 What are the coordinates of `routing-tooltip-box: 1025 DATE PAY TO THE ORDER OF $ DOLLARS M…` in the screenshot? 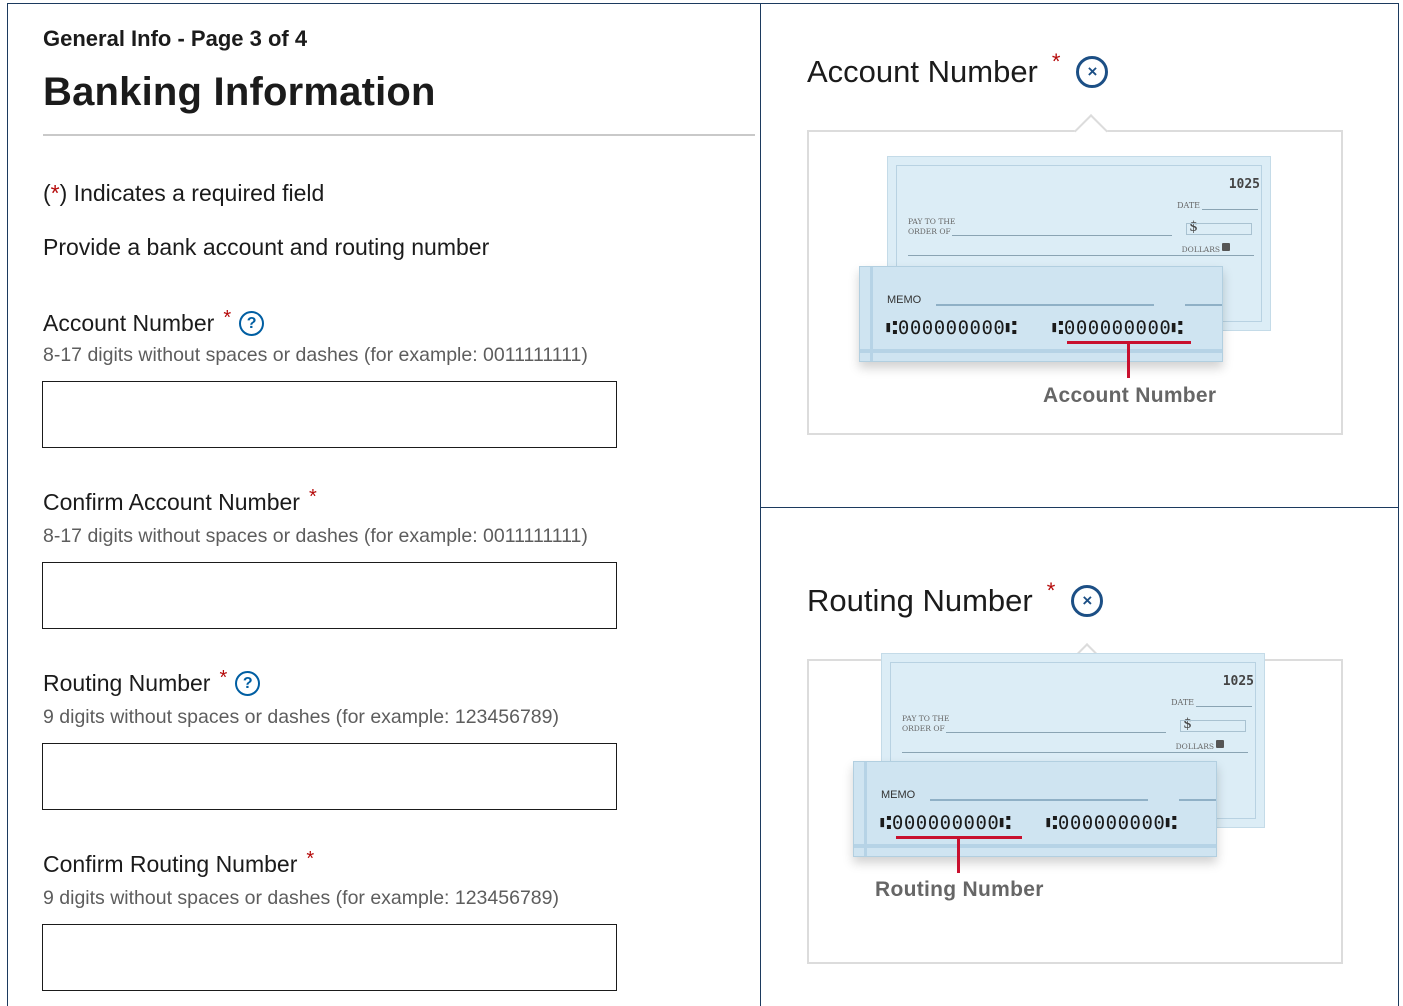 It's located at (1075, 803).